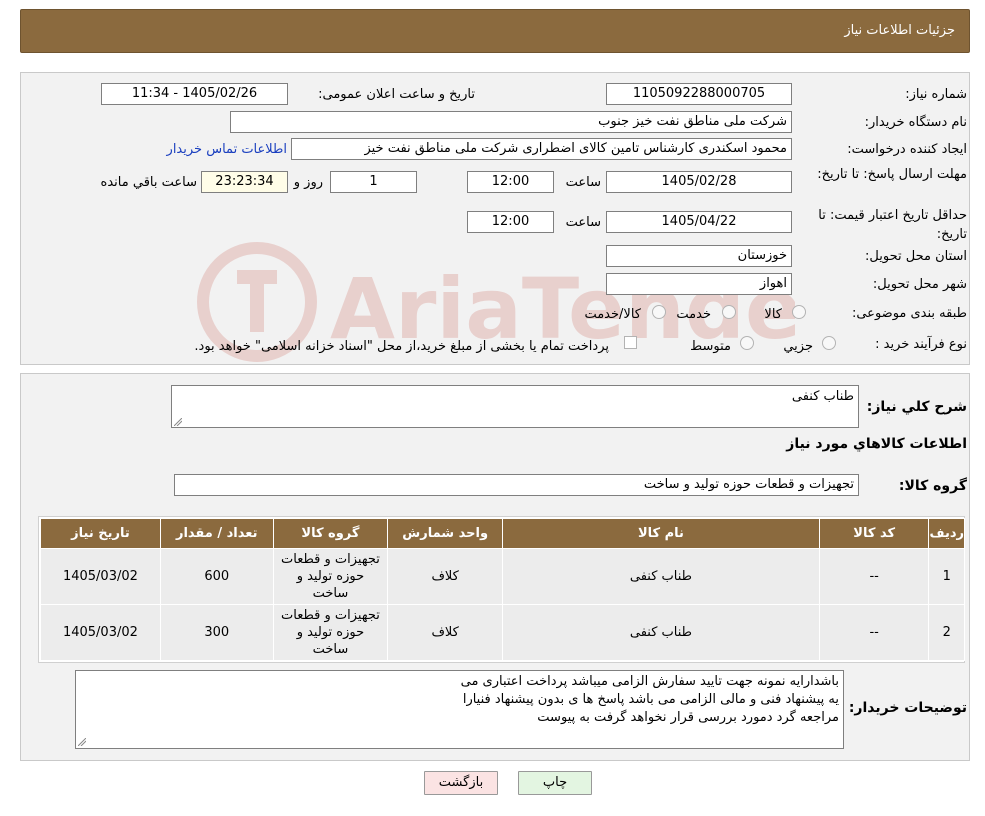 This screenshot has width=985, height=816. Describe the element at coordinates (516, 485) in the screenshot. I see `product-group-field: تجهیزات و قطعات حوزه تولید و ساخت` at that location.